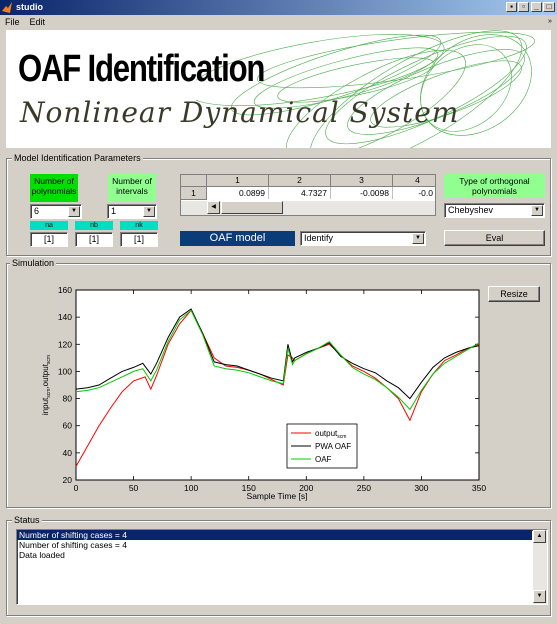 This screenshot has height=624, width=557. What do you see at coordinates (68, 399) in the screenshot?
I see `y-tick-label: 80` at bounding box center [68, 399].